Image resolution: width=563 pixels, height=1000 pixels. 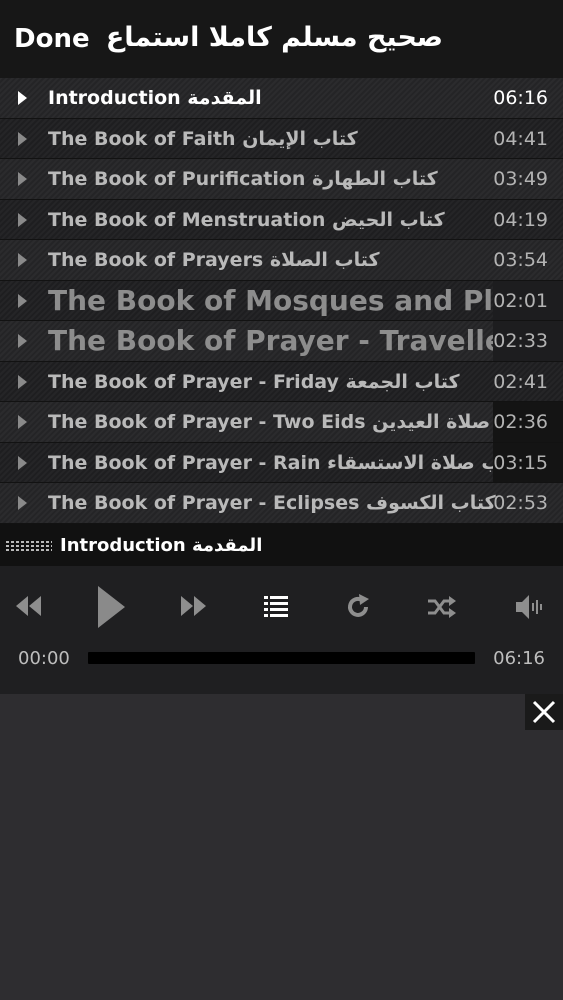 I want to click on elapsed-time: 00:00, so click(x=44, y=658).